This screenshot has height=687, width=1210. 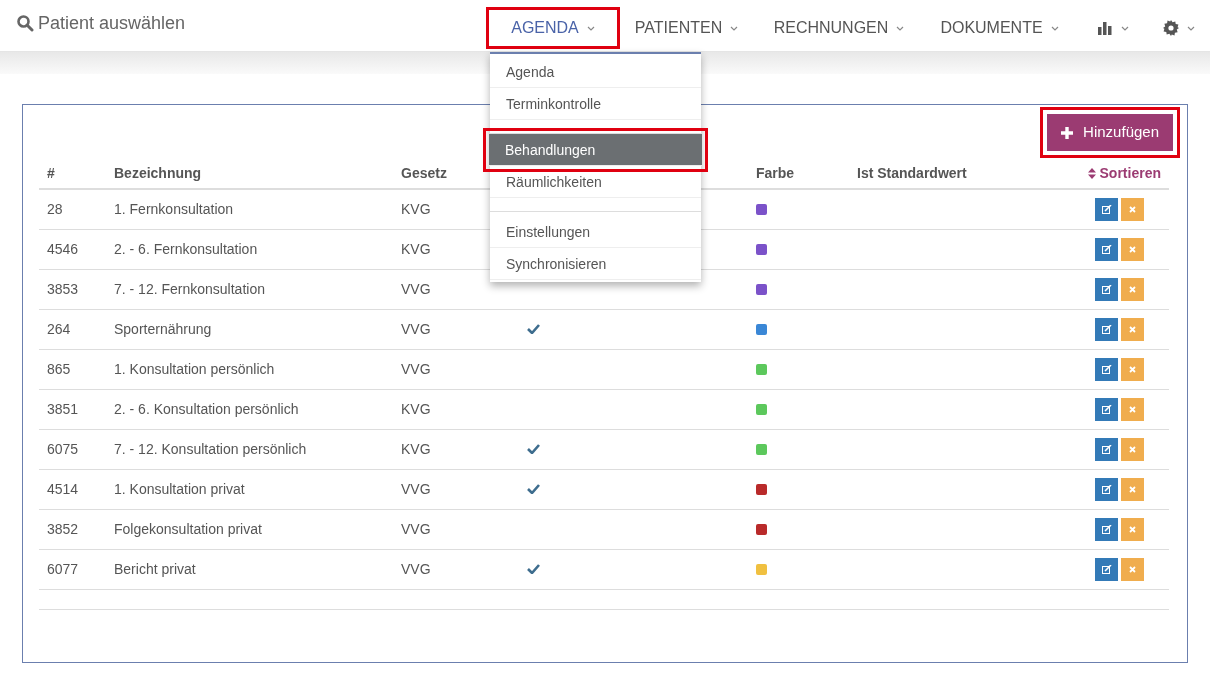 What do you see at coordinates (63, 248) in the screenshot?
I see `table-cell: 4546` at bounding box center [63, 248].